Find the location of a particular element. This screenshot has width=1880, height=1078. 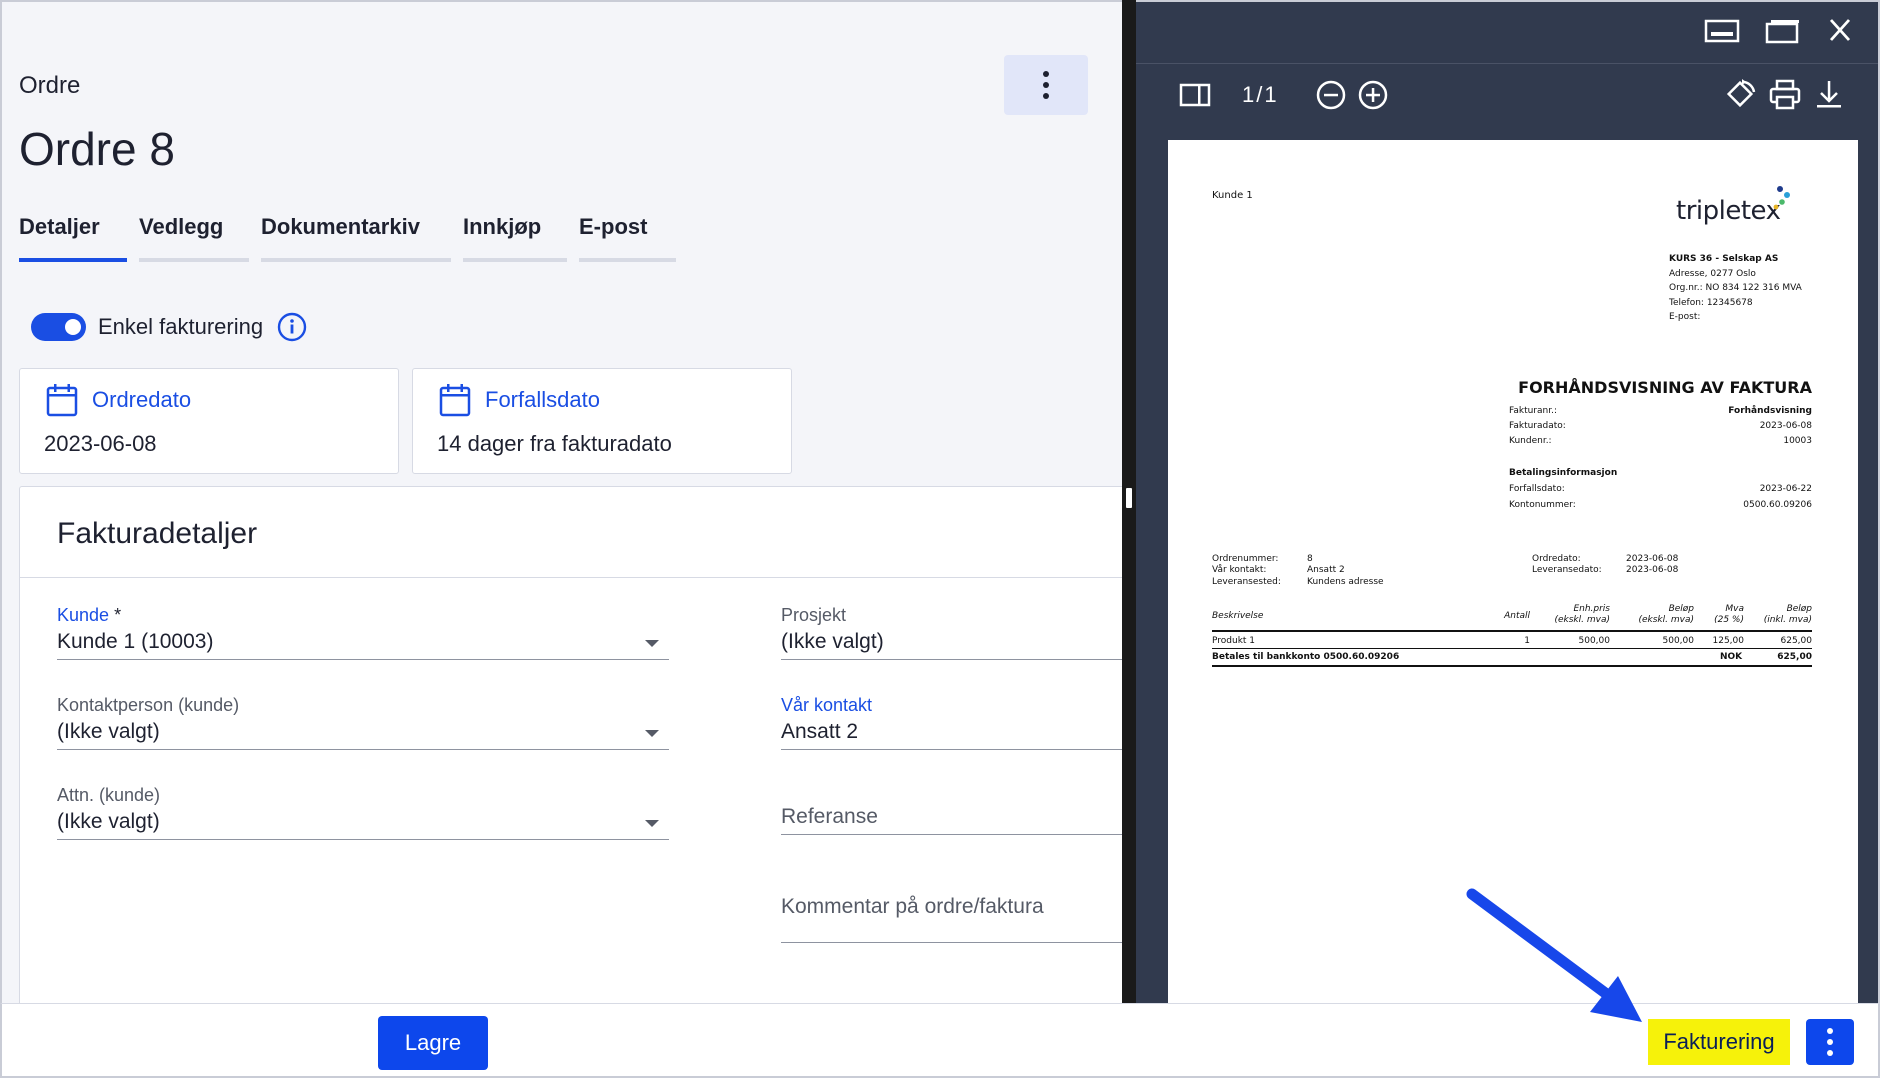

pdf-row-vat: 125,00 is located at coordinates (1728, 641).